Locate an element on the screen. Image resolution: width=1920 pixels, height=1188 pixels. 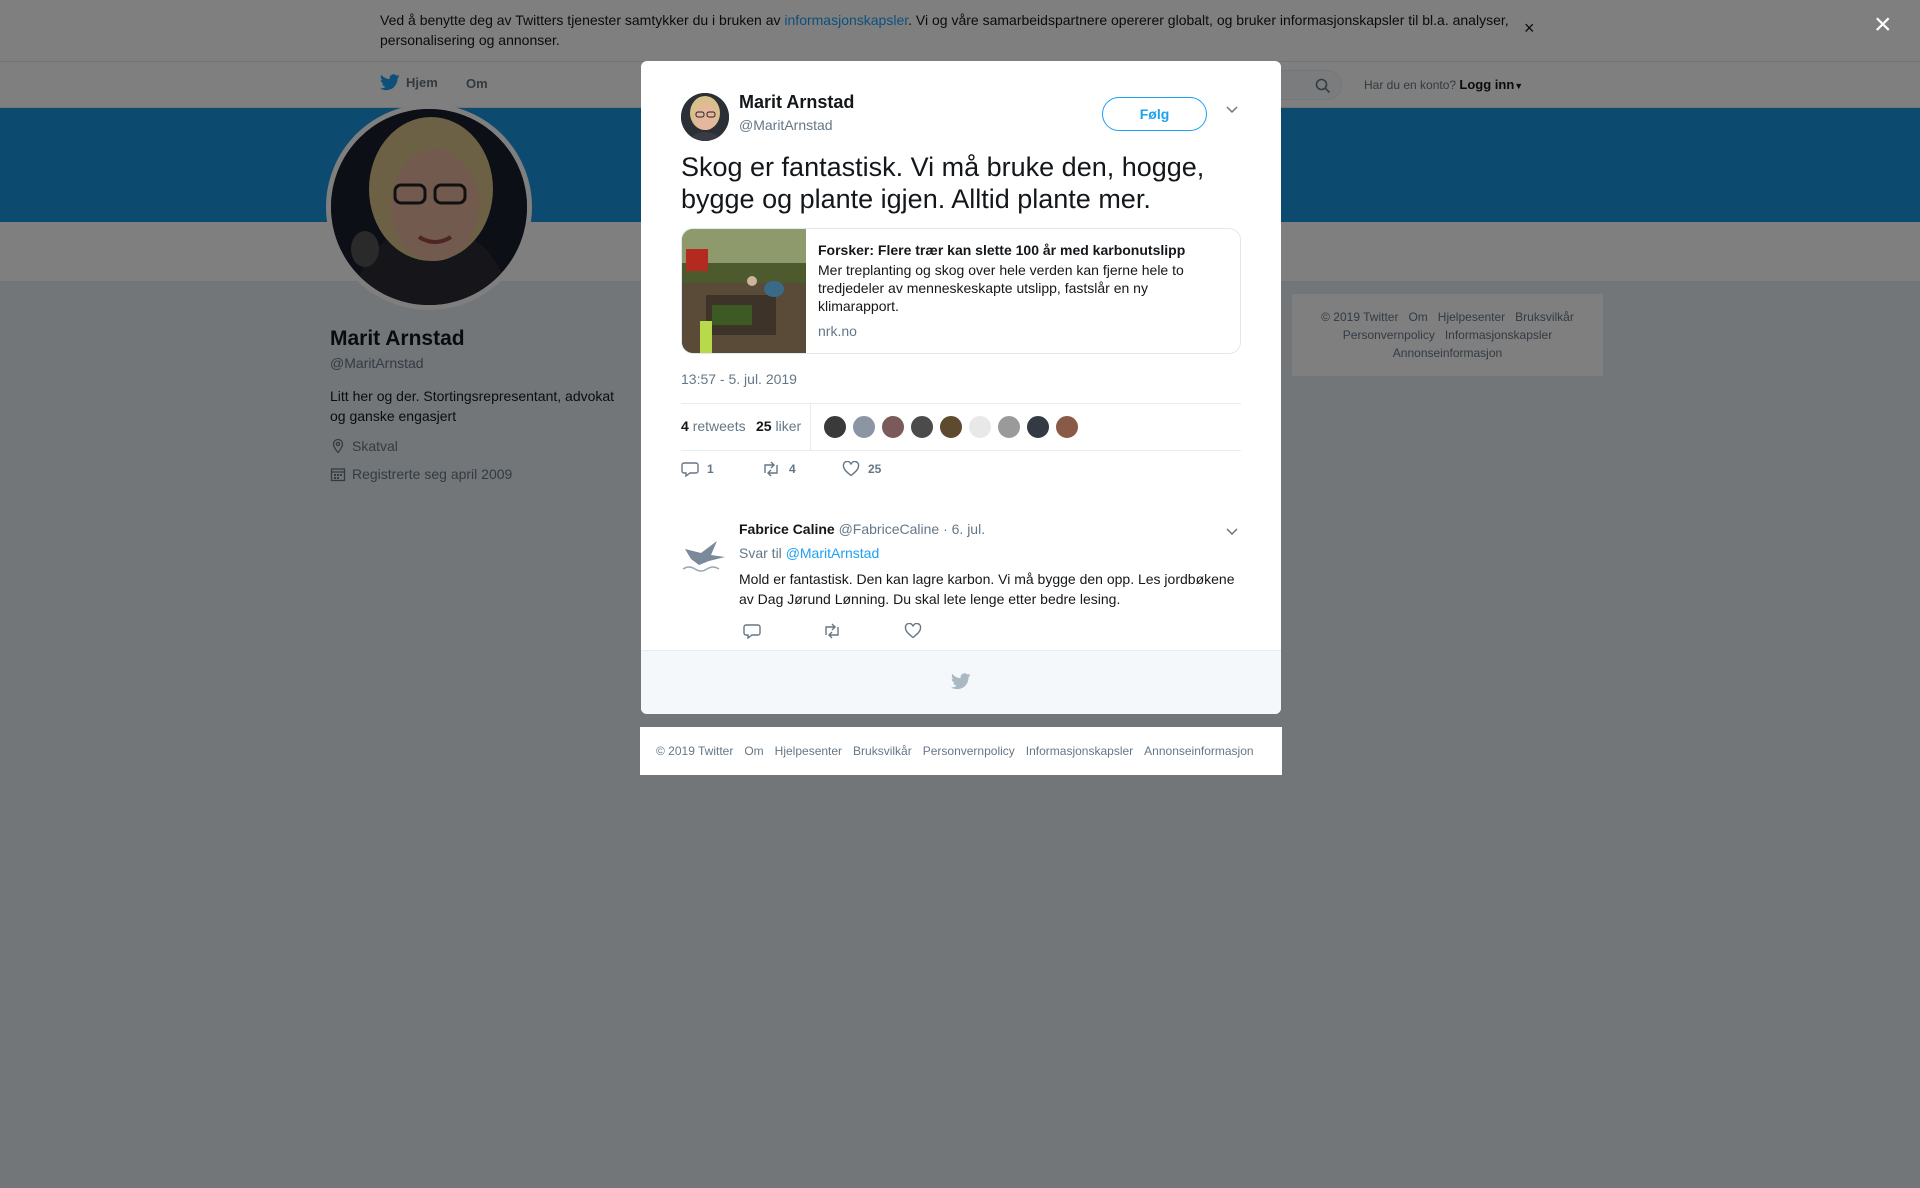
tweet-stats: 4 retweets 25 liker is located at coordinates (961, 427).